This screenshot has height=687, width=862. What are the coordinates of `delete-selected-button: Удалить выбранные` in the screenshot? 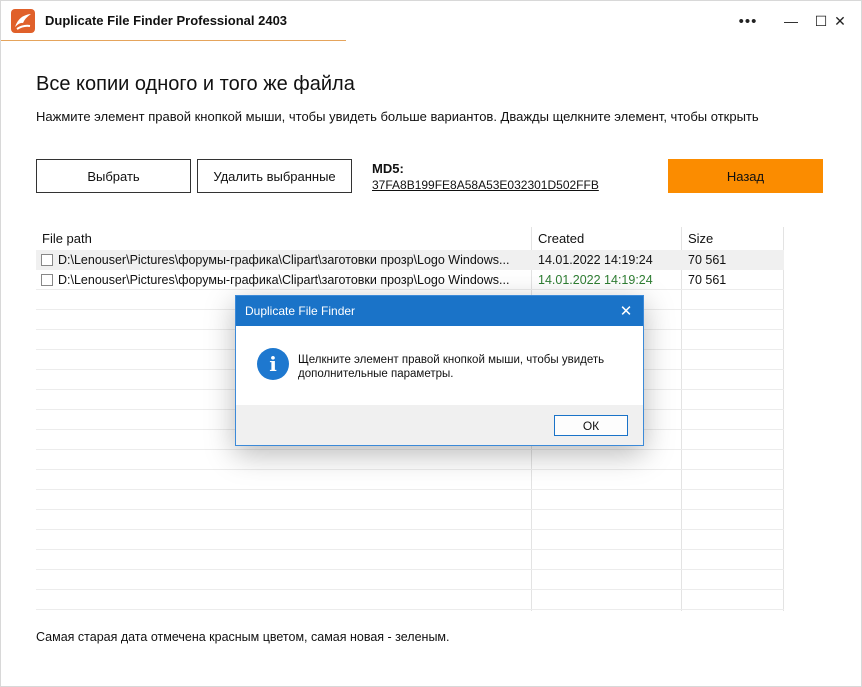 It's located at (274, 176).